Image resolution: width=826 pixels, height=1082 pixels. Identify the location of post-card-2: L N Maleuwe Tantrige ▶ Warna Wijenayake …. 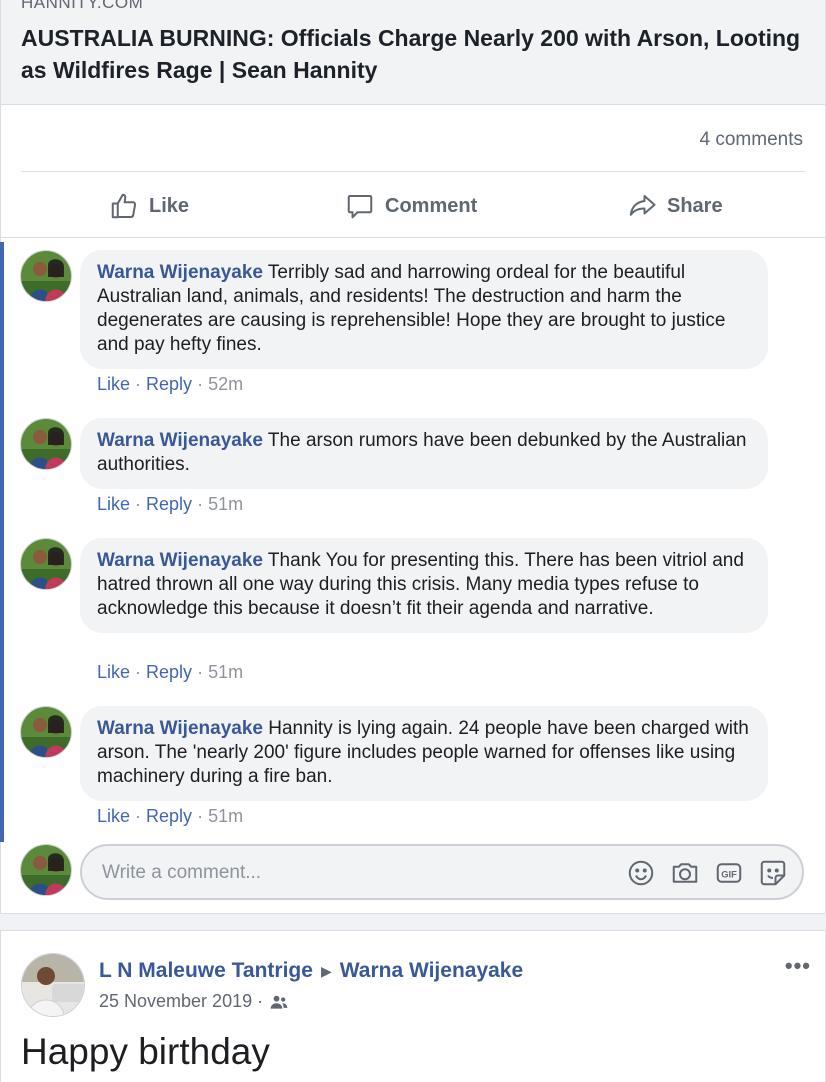
(413, 1006).